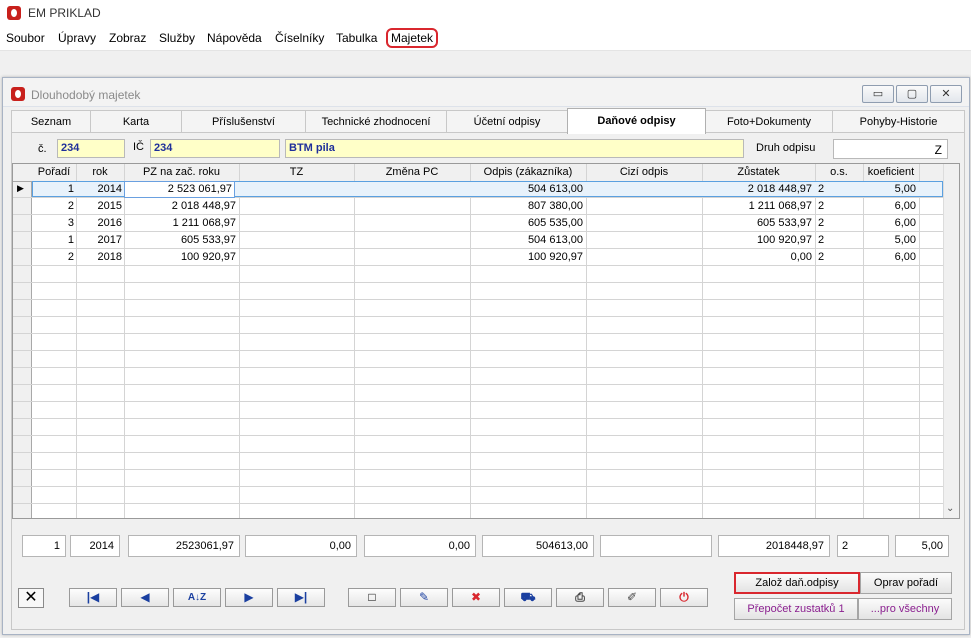 The height and width of the screenshot is (638, 971). Describe the element at coordinates (796, 609) in the screenshot. I see `prepocet-zustatku-button: Přepočet zustatků 1` at that location.